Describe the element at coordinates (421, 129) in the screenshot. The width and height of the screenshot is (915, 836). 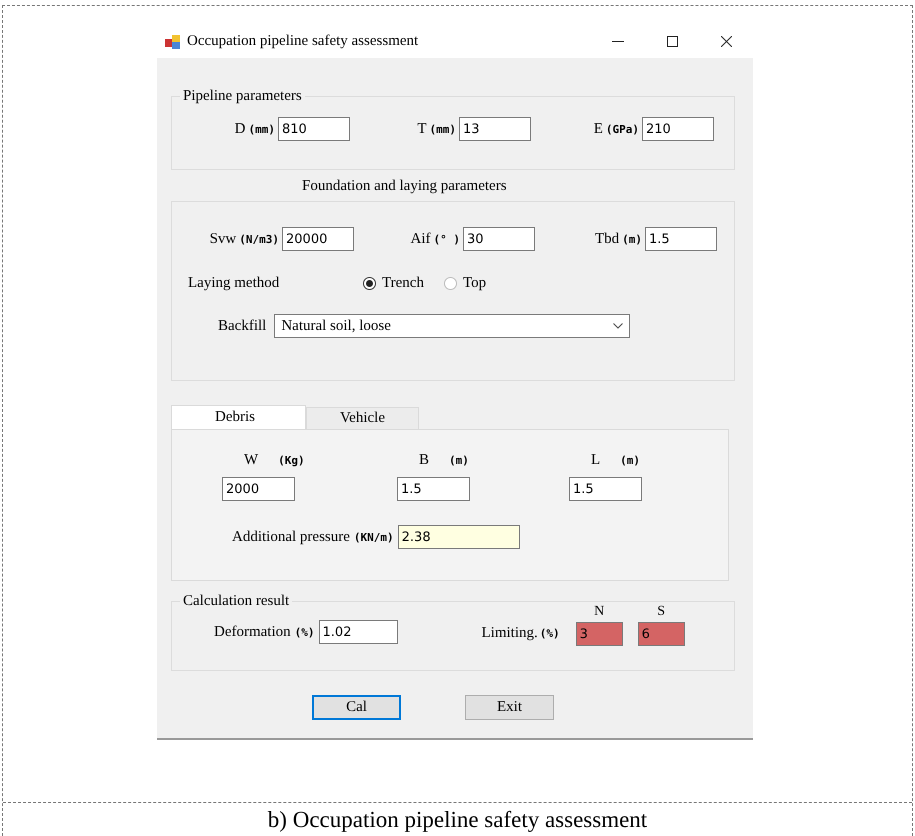
I see `field-label: T` at that location.